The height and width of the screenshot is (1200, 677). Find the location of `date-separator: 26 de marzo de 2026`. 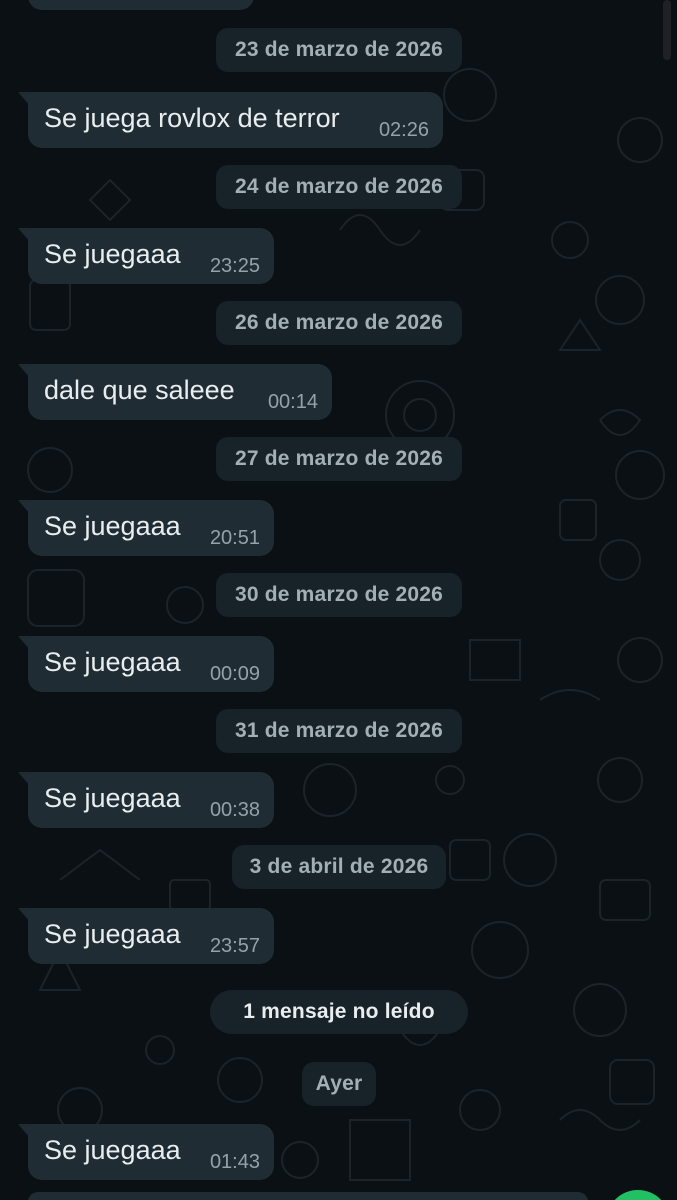

date-separator: 26 de marzo de 2026 is located at coordinates (339, 323).